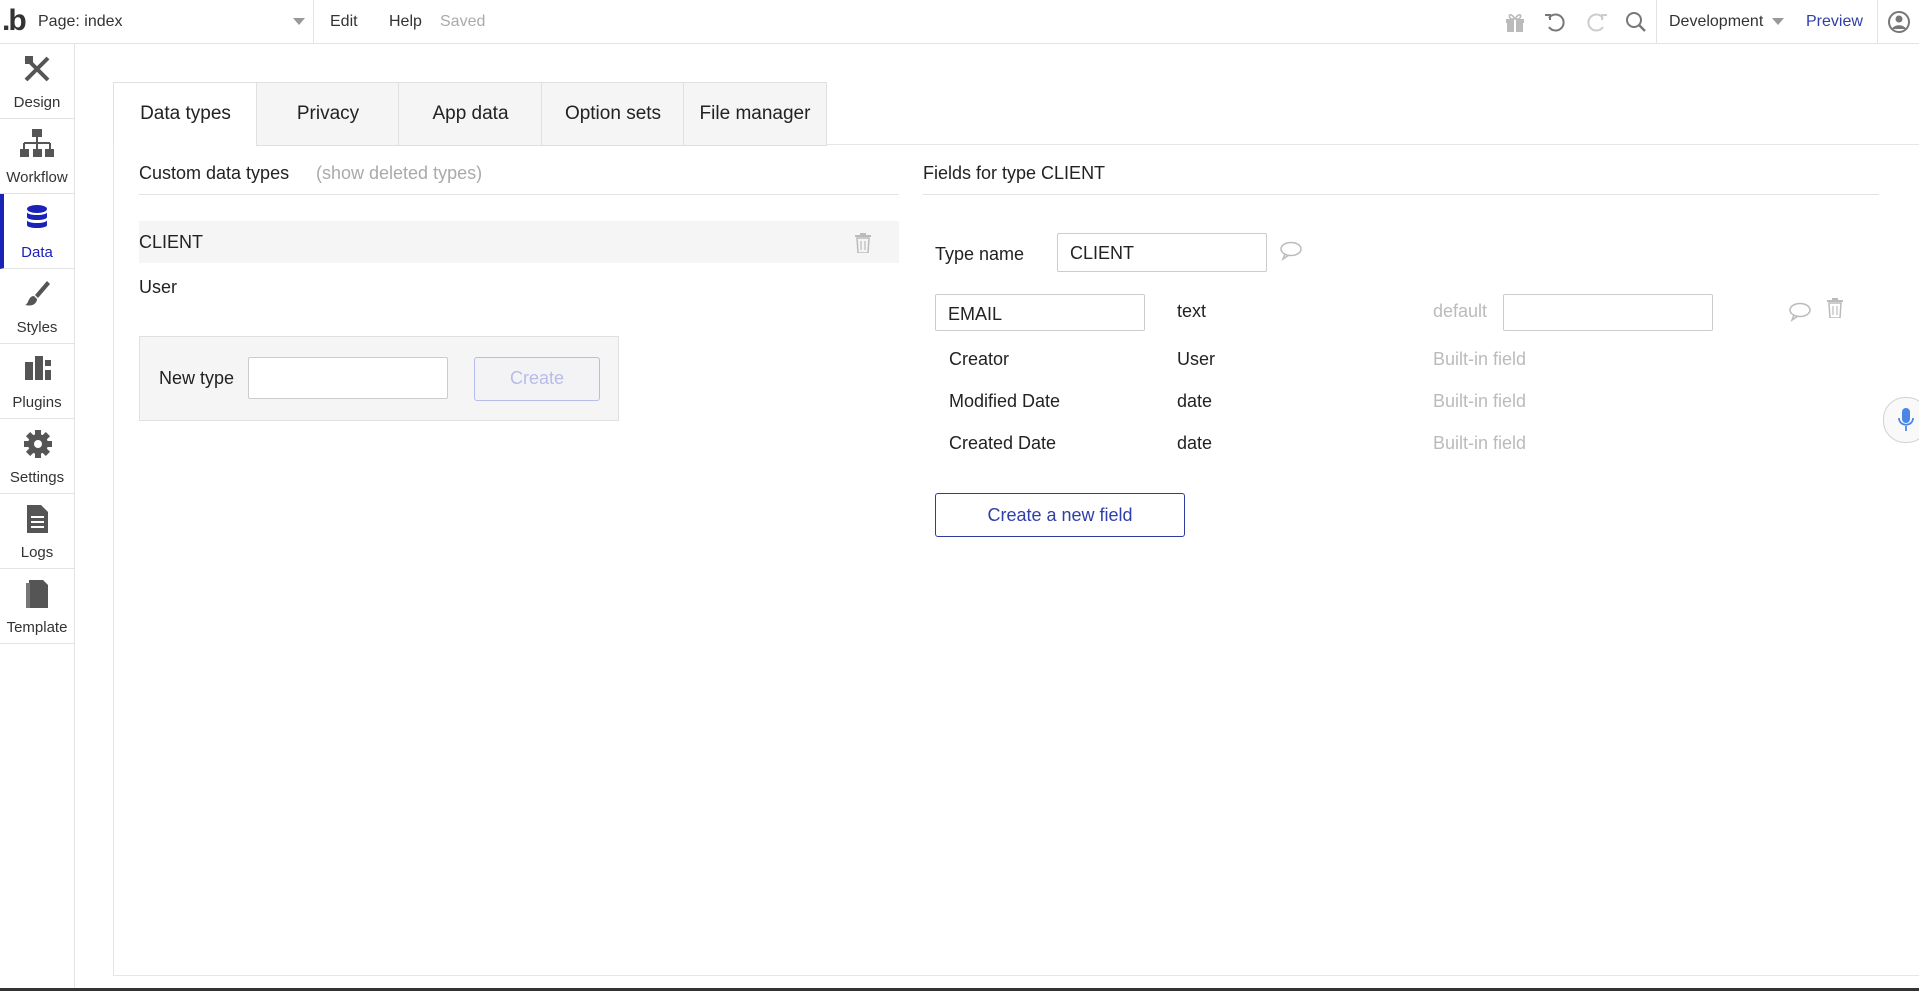  Describe the element at coordinates (328, 114) in the screenshot. I see `tab-privacy: Privacy` at that location.